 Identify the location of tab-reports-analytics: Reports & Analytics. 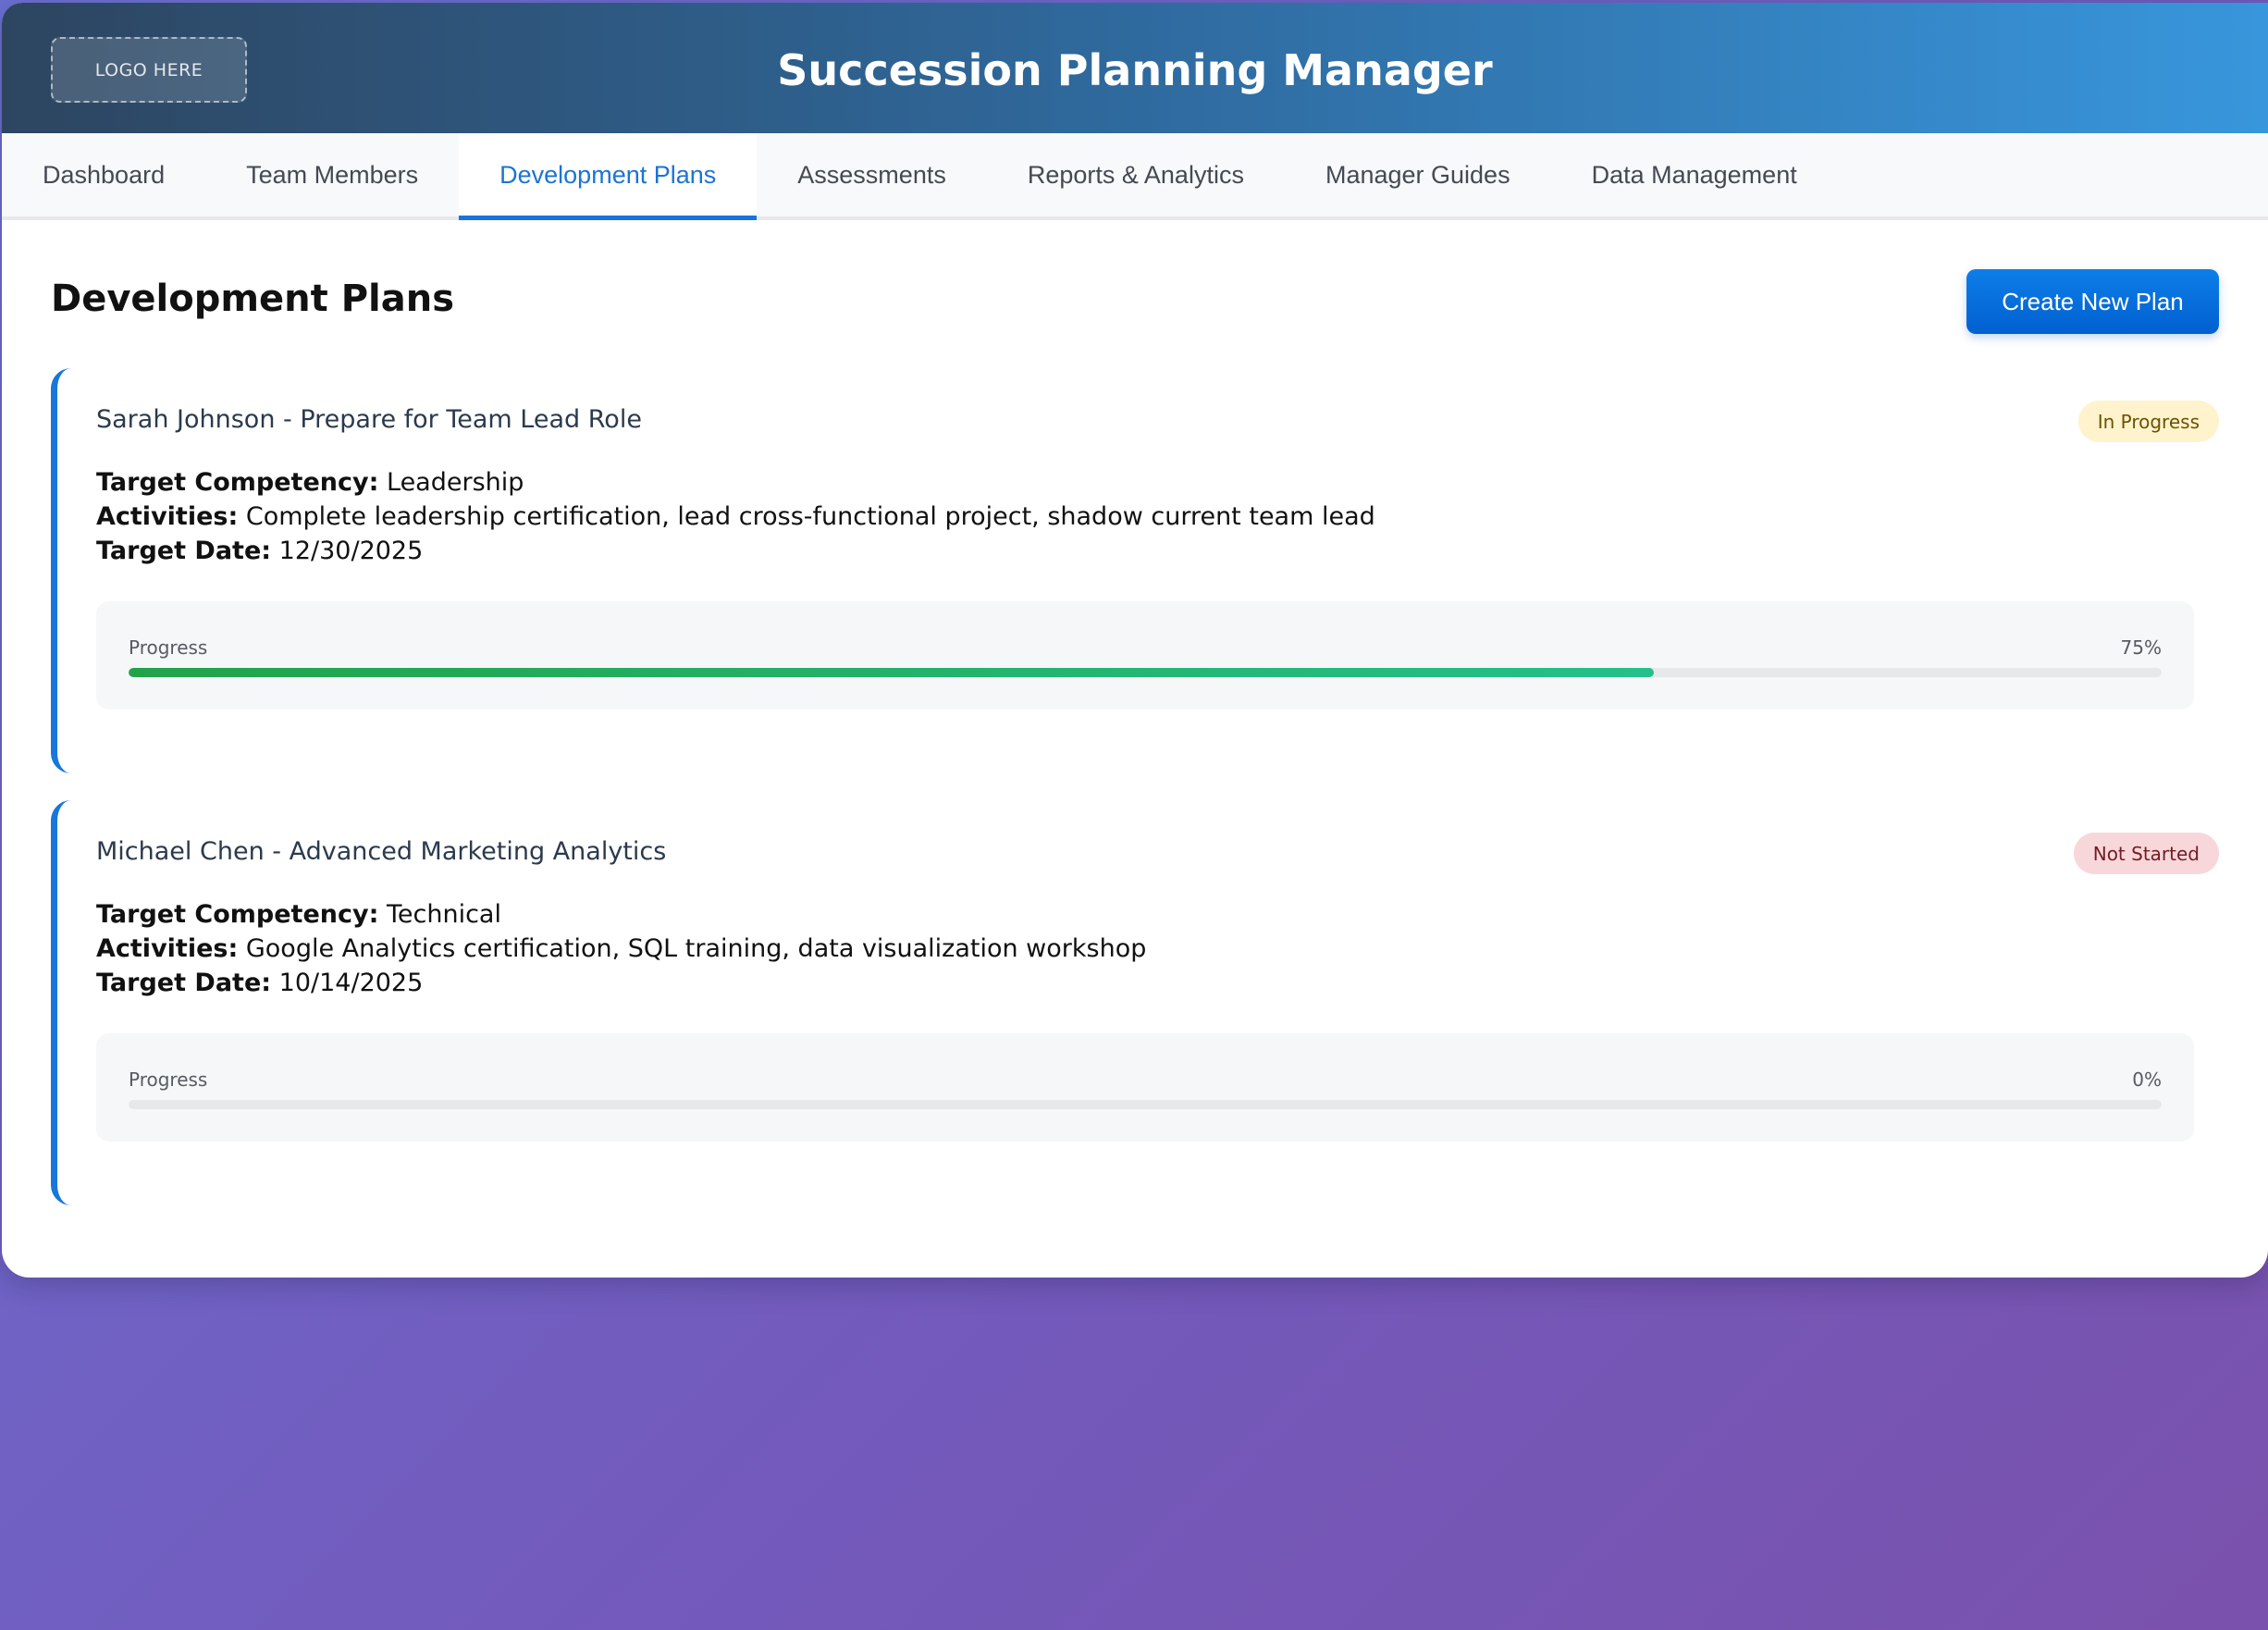
(1136, 174).